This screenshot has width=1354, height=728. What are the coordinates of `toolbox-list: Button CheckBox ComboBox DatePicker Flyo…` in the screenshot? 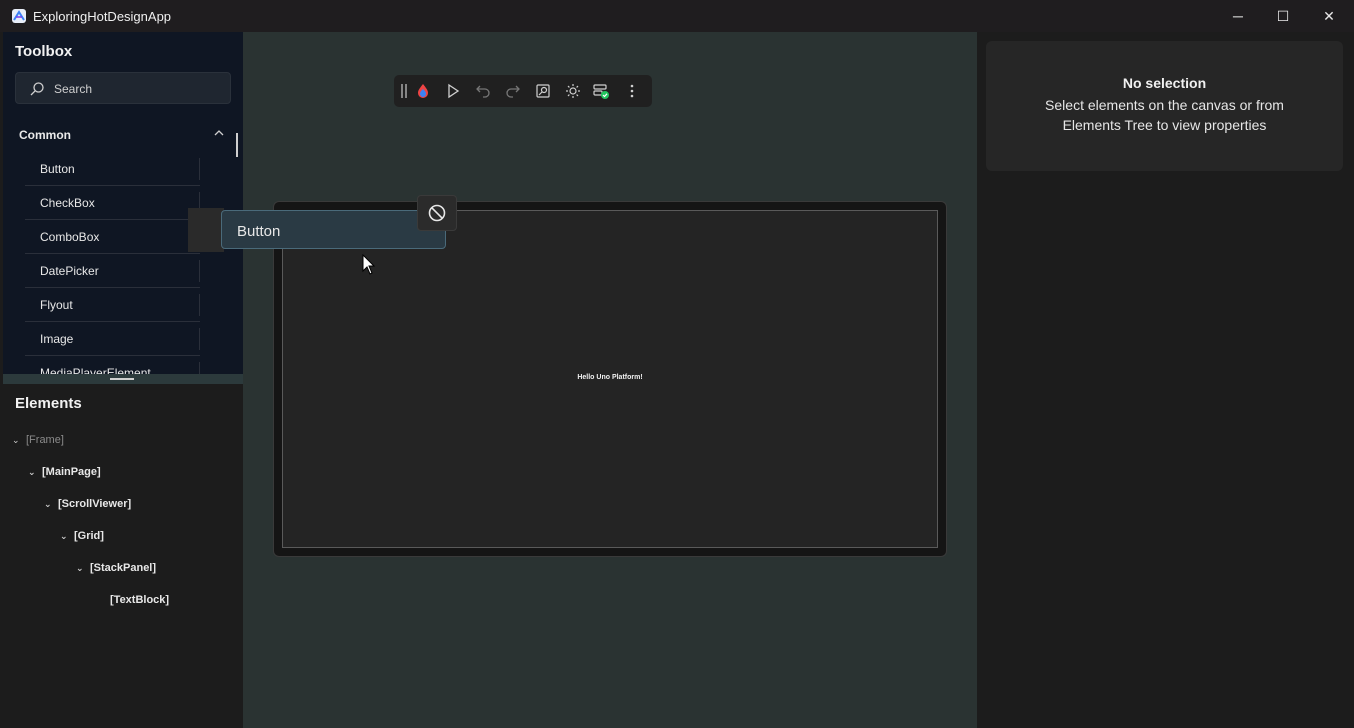 It's located at (112, 263).